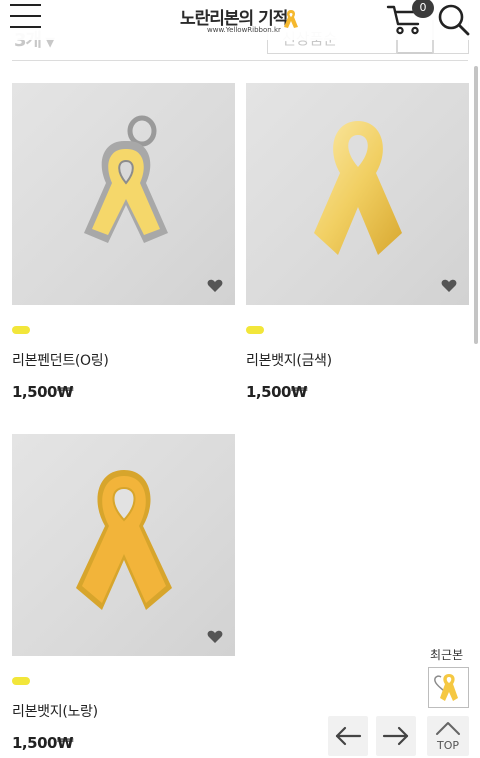  What do you see at coordinates (244, 30) in the screenshot?
I see `logo-url: www.YellowRibbon.kr` at bounding box center [244, 30].